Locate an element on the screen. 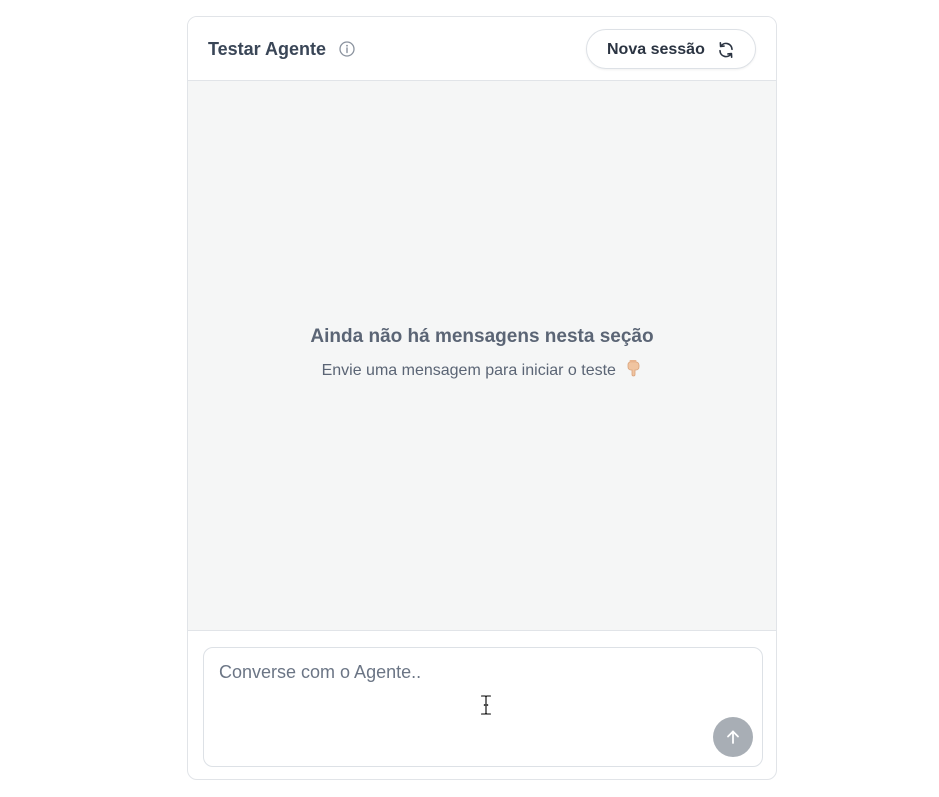  text-cursor-icon is located at coordinates (486, 705).